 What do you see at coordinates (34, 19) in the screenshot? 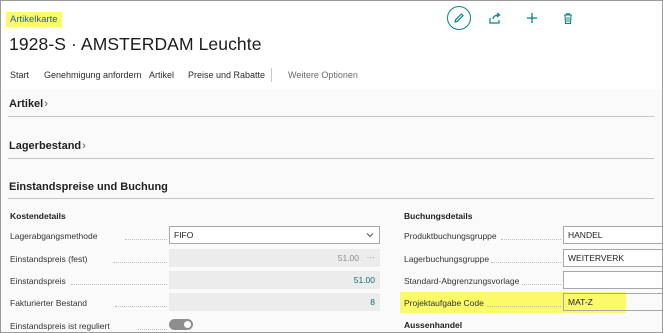
I see `page-type-label: Artikelkarte` at bounding box center [34, 19].